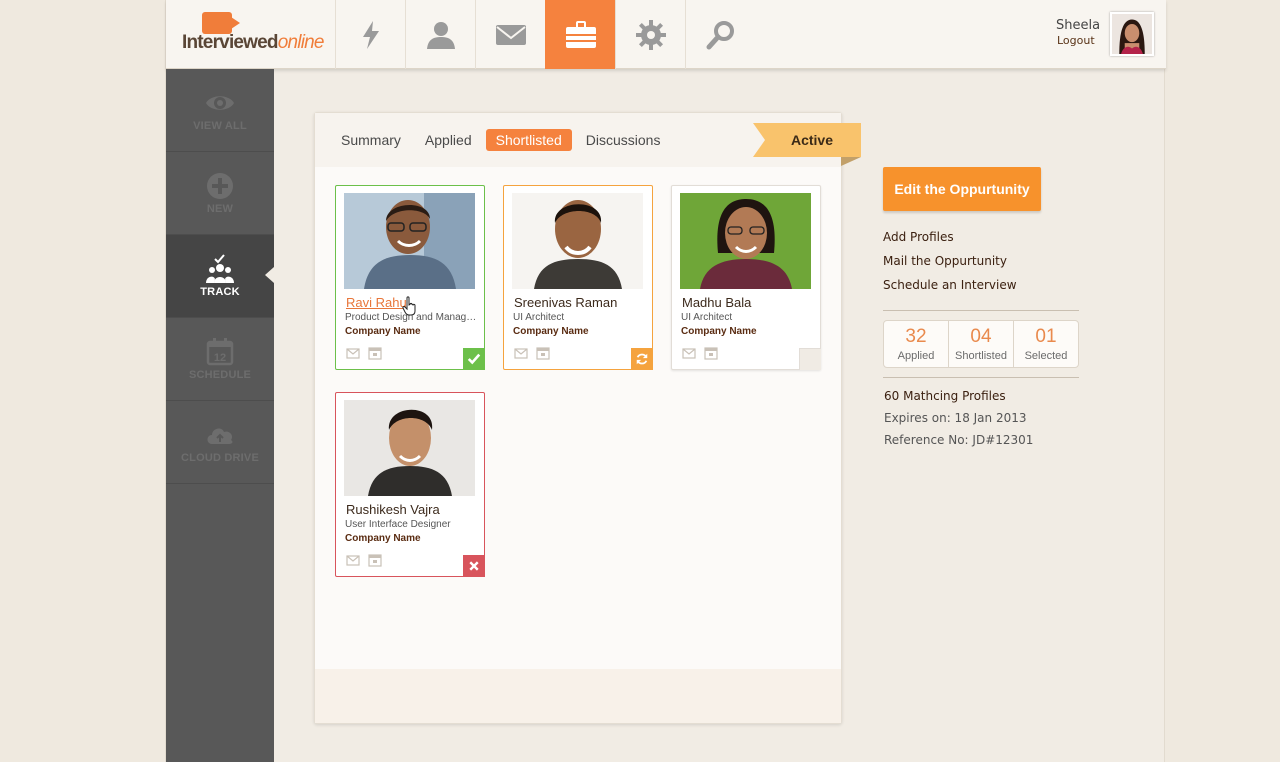  I want to click on in-progress-badge, so click(642, 359).